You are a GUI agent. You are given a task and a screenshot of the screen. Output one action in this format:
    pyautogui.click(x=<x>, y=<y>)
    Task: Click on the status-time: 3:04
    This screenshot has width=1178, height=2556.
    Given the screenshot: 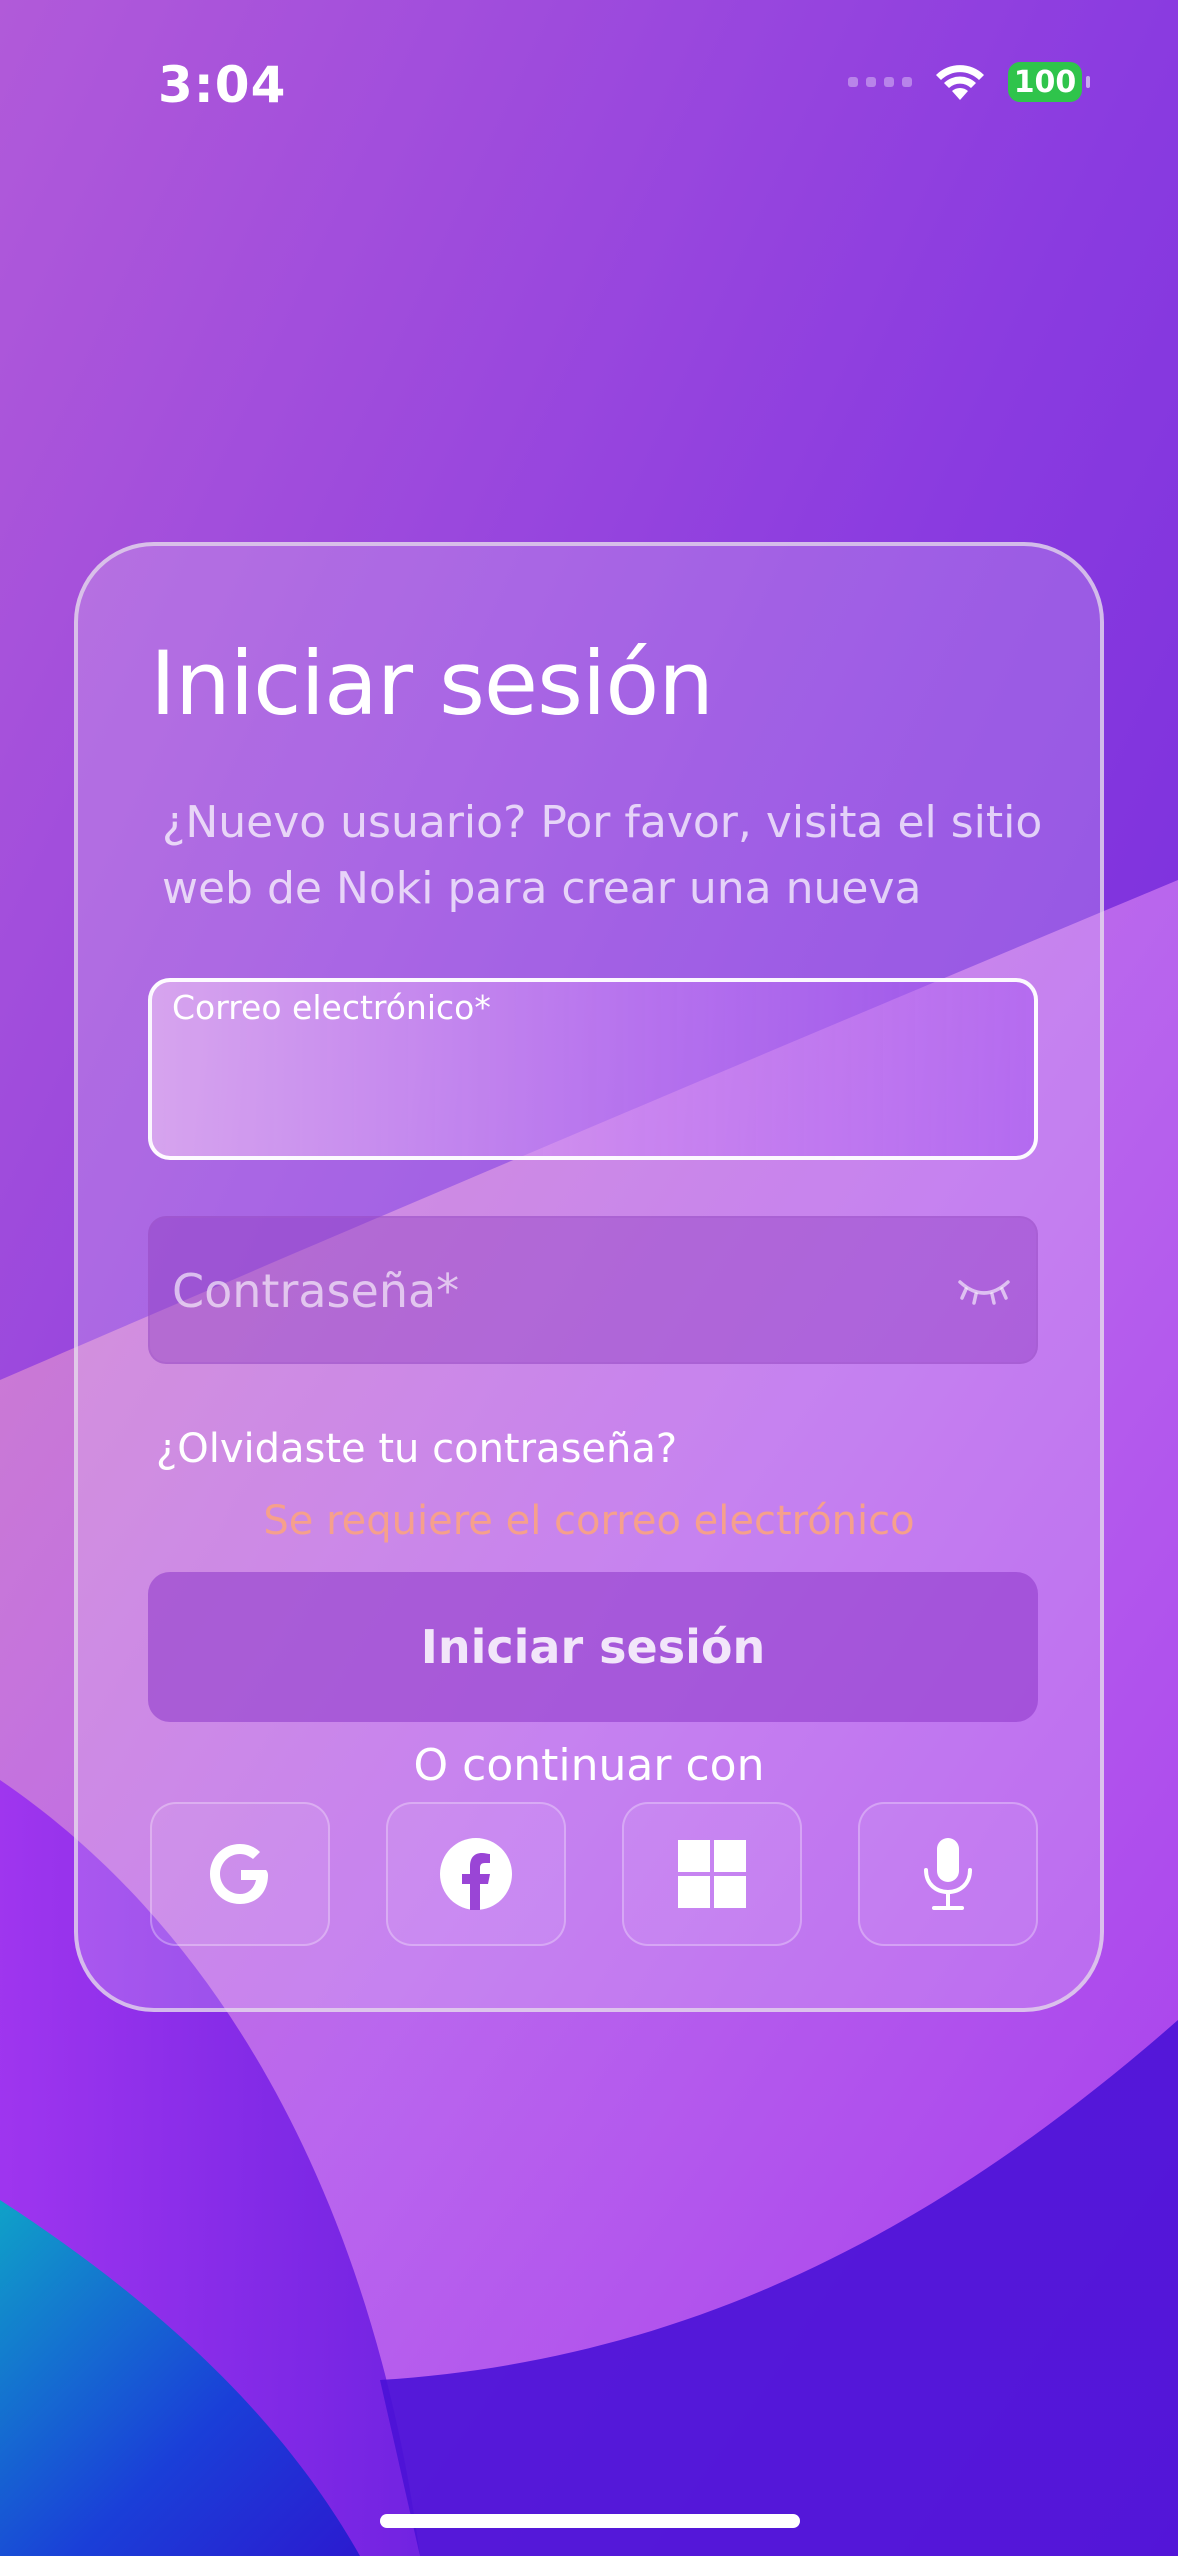 What is the action you would take?
    pyautogui.click(x=222, y=85)
    